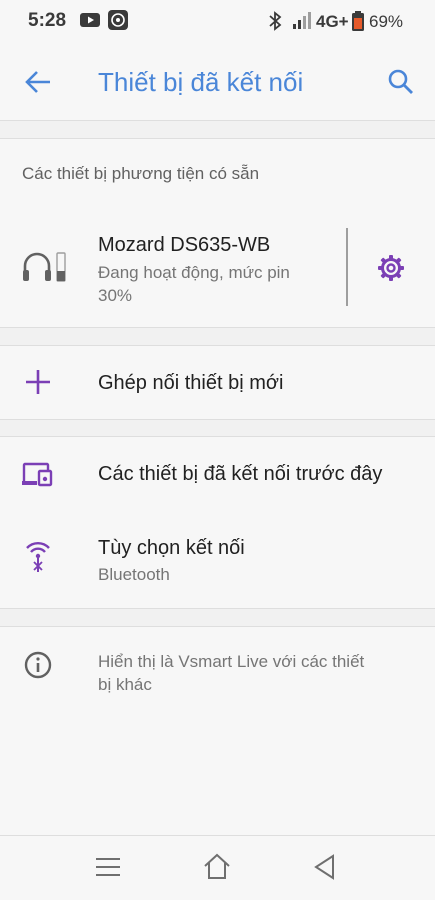  What do you see at coordinates (347, 267) in the screenshot?
I see `device-divider` at bounding box center [347, 267].